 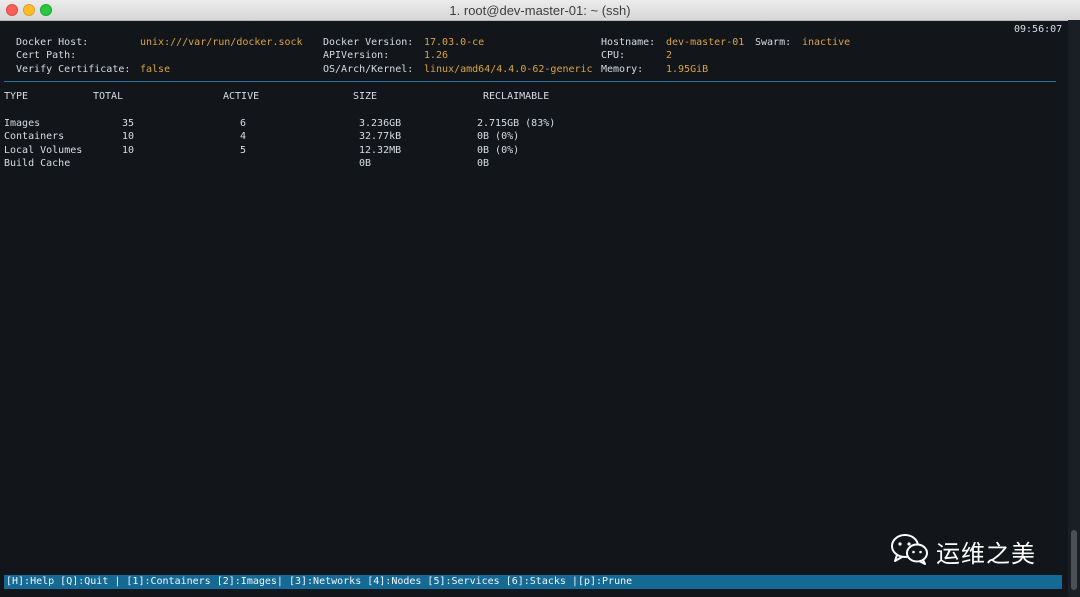 I want to click on docker-version-value: 17.03.0-ce, so click(x=454, y=42).